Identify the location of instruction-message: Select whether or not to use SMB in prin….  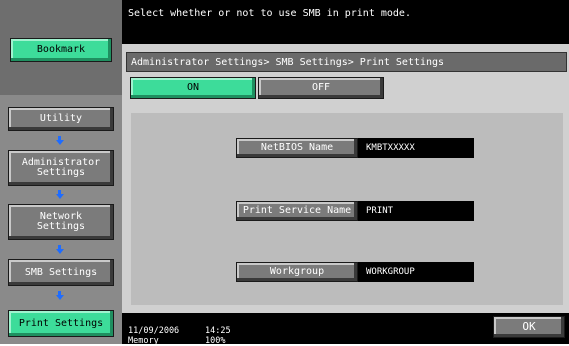
(269, 13).